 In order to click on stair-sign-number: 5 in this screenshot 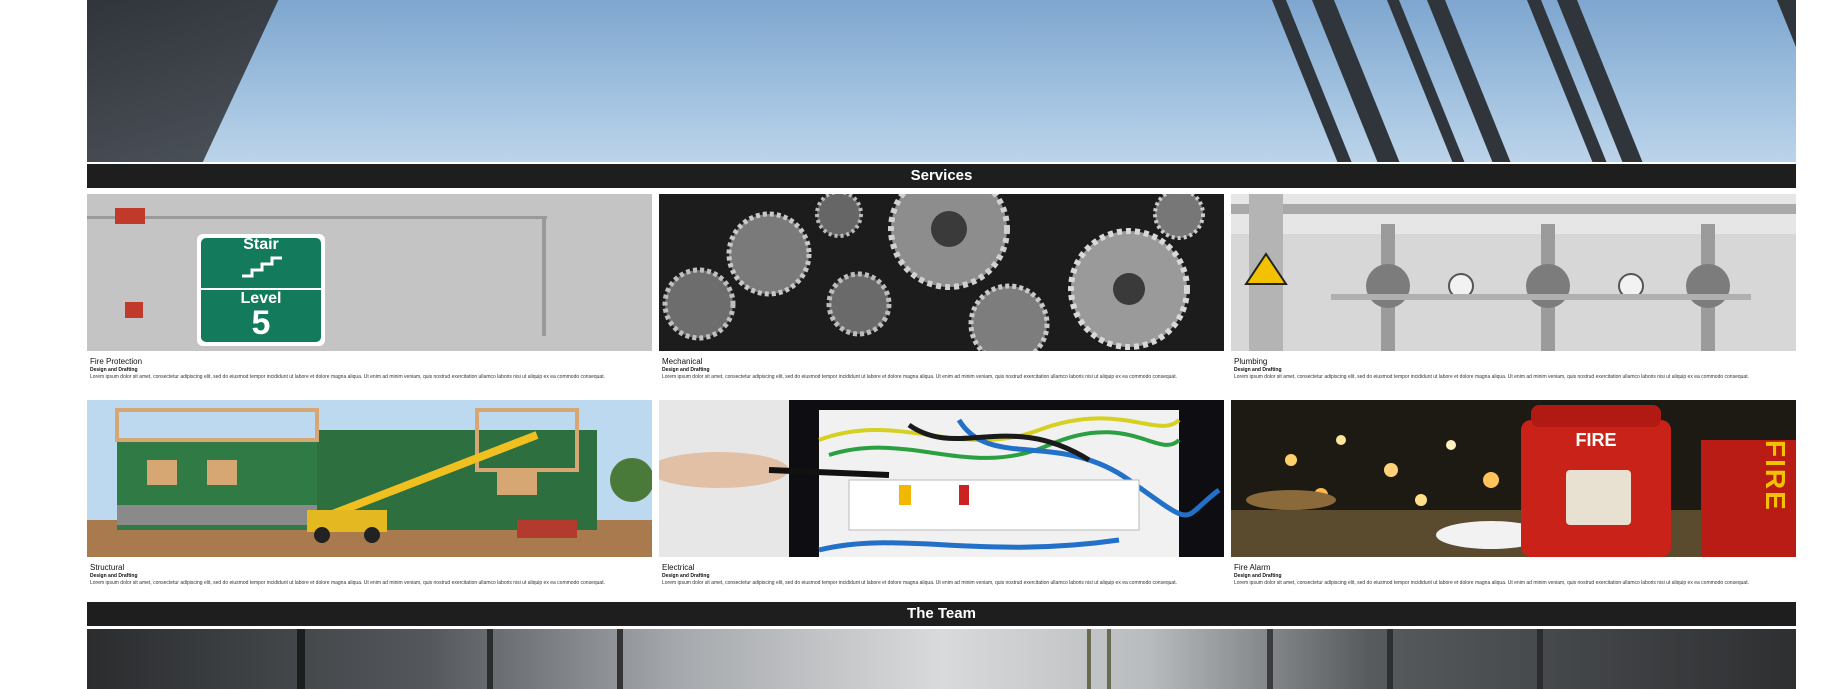, I will do `click(261, 323)`.